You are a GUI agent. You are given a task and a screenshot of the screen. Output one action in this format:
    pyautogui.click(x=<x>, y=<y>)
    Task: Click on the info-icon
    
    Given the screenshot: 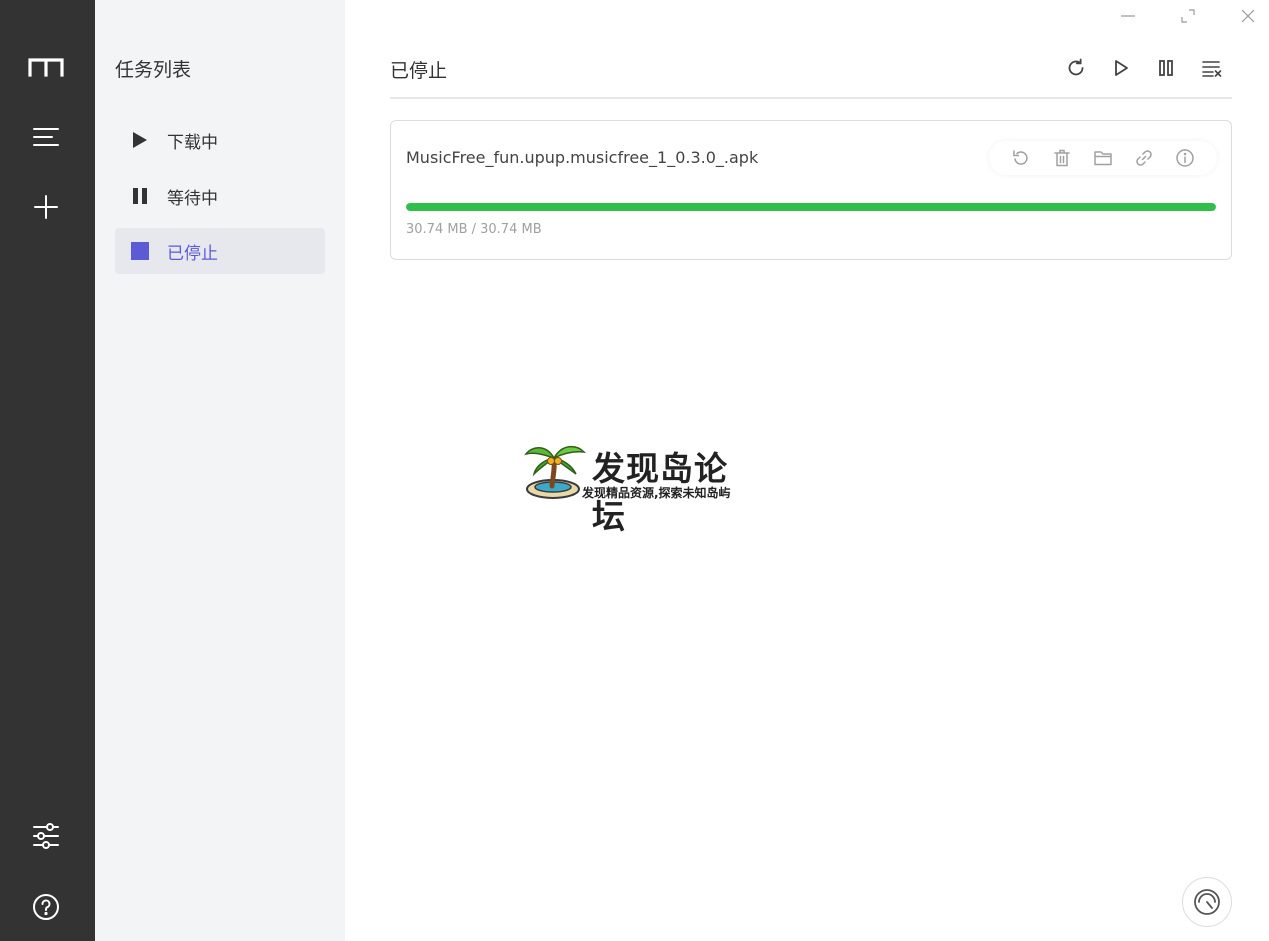 What is the action you would take?
    pyautogui.click(x=1184, y=158)
    